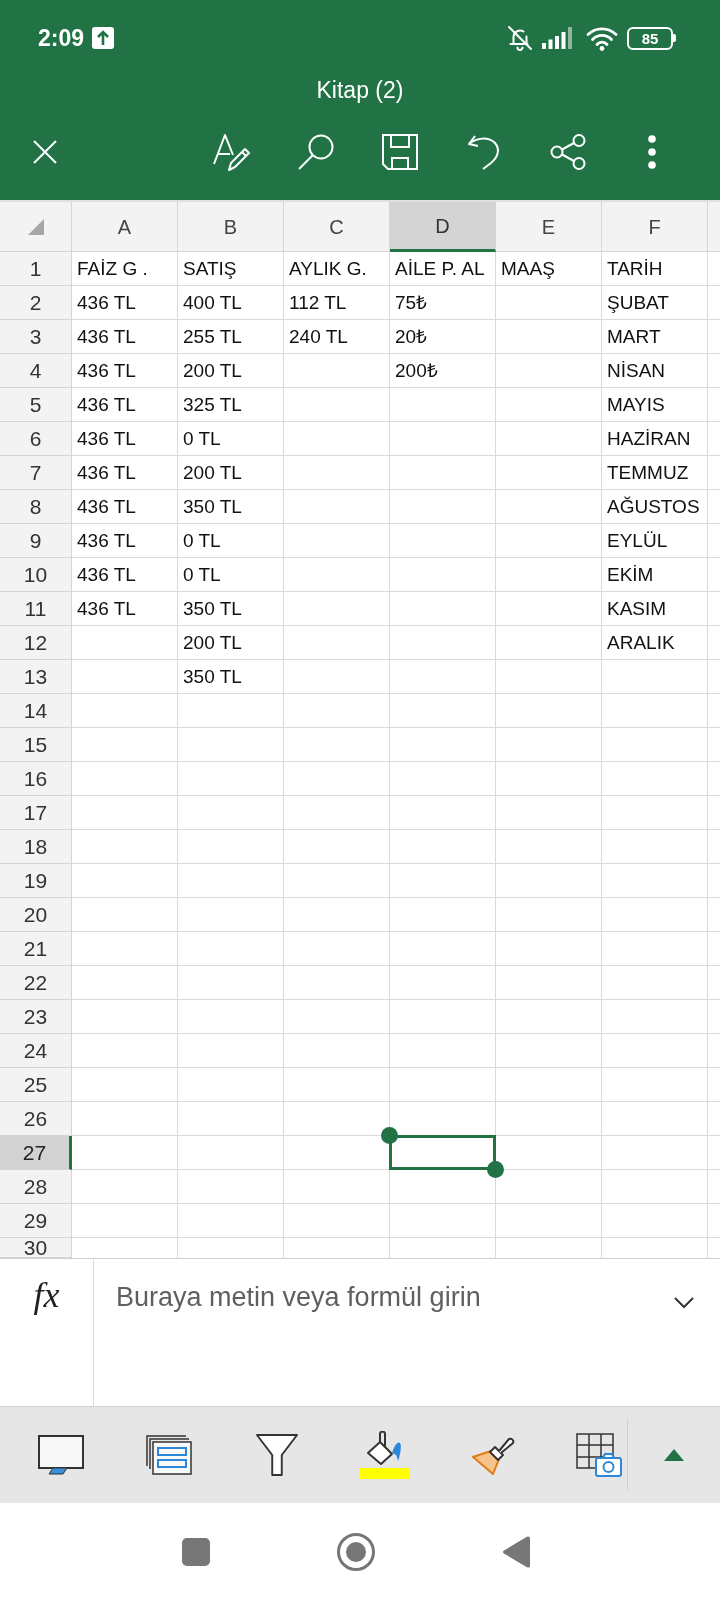  I want to click on cell-text: SATIŞ, so click(209, 268).